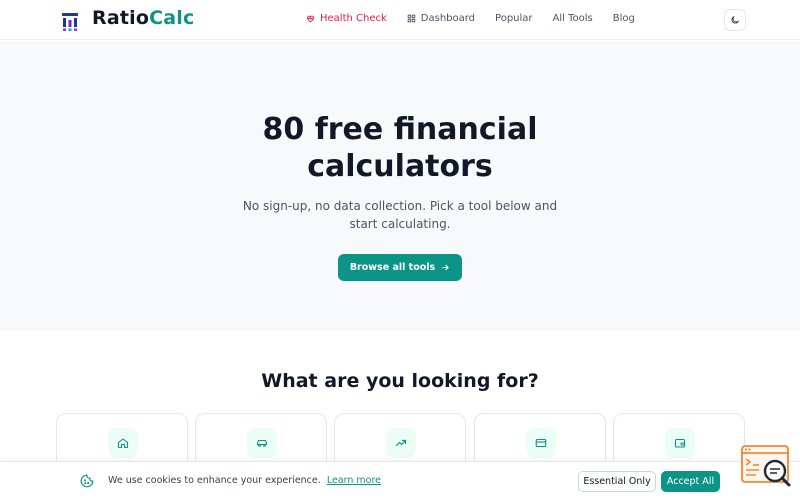 This screenshot has height=500, width=800. What do you see at coordinates (121, 18) in the screenshot?
I see `brand-name-part1: Ratio` at bounding box center [121, 18].